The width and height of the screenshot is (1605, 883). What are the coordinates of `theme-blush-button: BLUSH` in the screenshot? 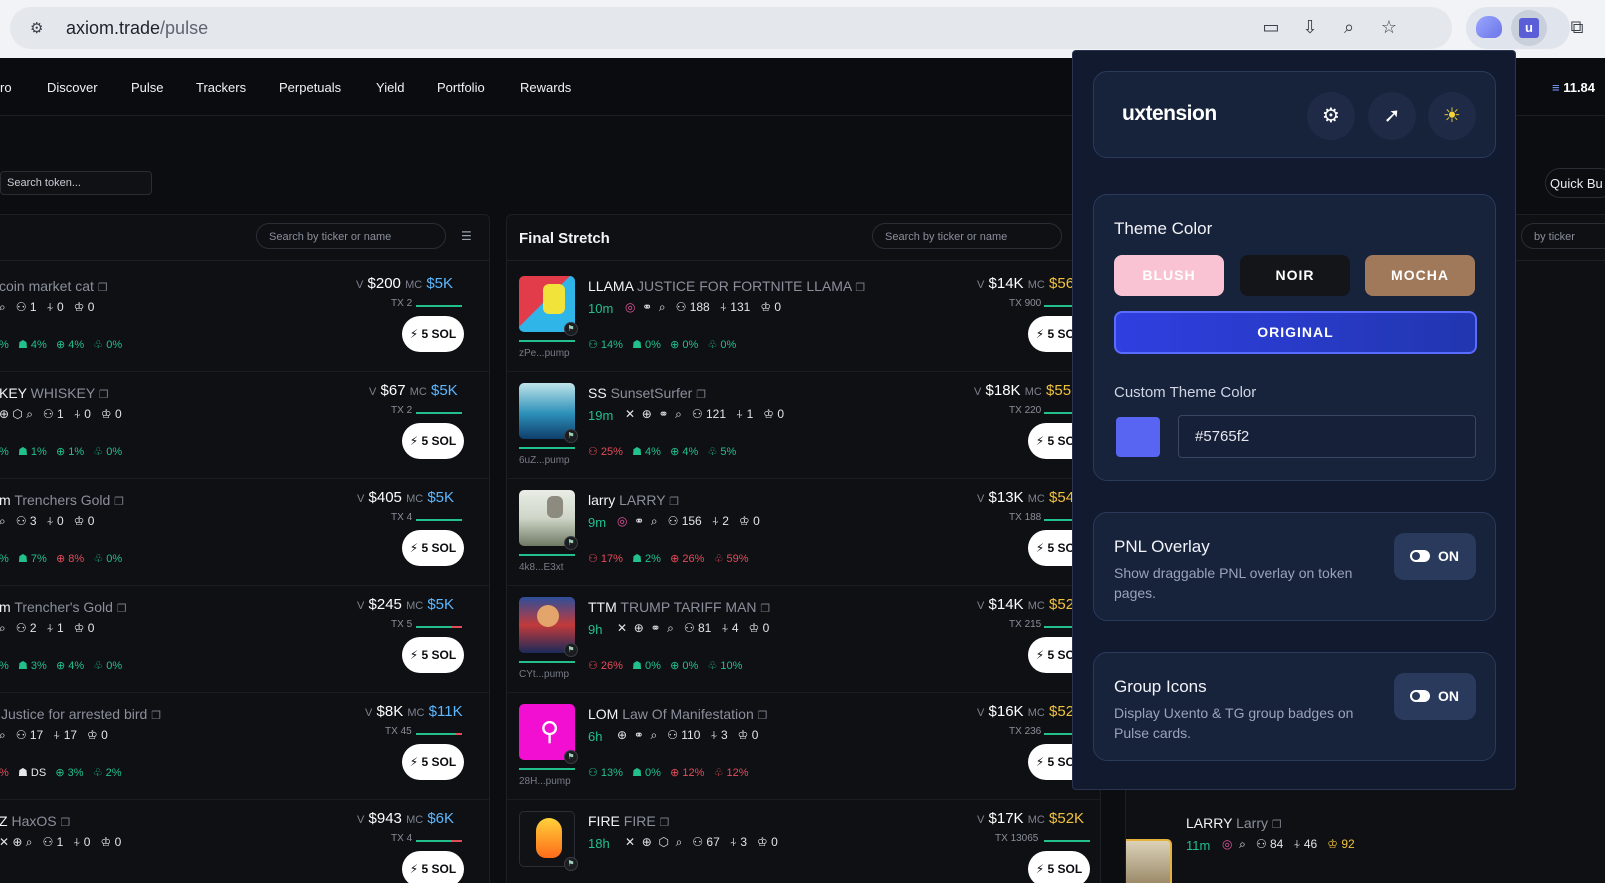 It's located at (1169, 275).